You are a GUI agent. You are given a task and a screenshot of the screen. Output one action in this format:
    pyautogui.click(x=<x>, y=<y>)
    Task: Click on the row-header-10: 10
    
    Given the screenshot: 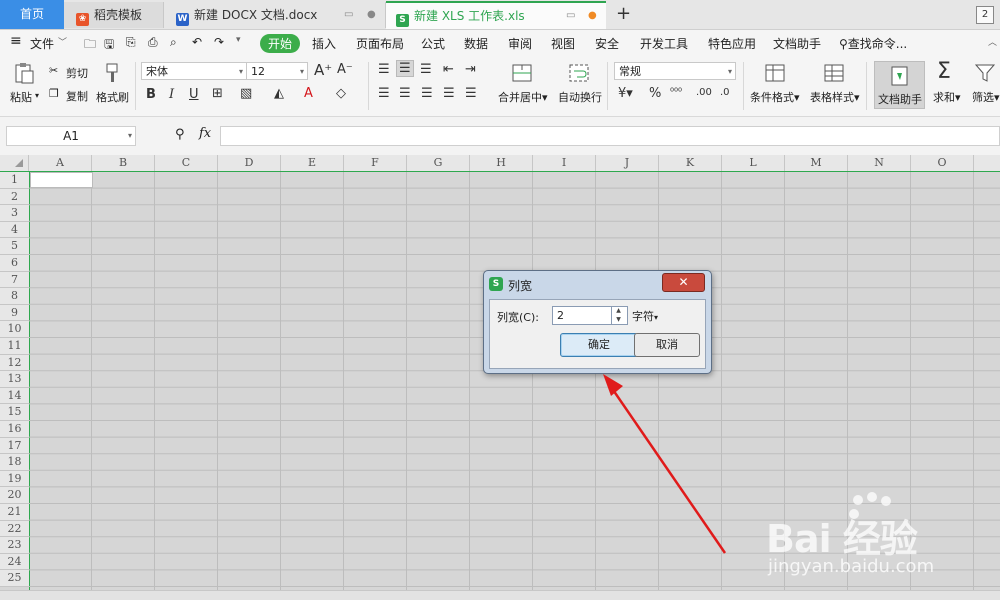 What is the action you would take?
    pyautogui.click(x=14, y=329)
    